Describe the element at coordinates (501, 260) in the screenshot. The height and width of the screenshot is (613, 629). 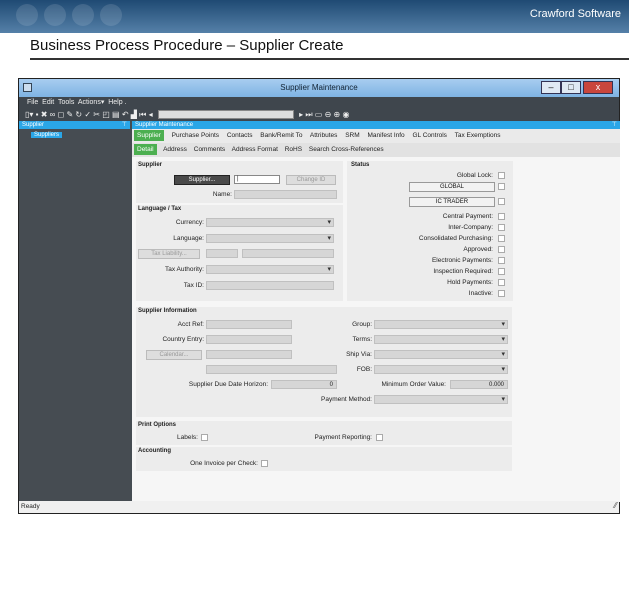
I see `electronic-payments-checkbox` at that location.